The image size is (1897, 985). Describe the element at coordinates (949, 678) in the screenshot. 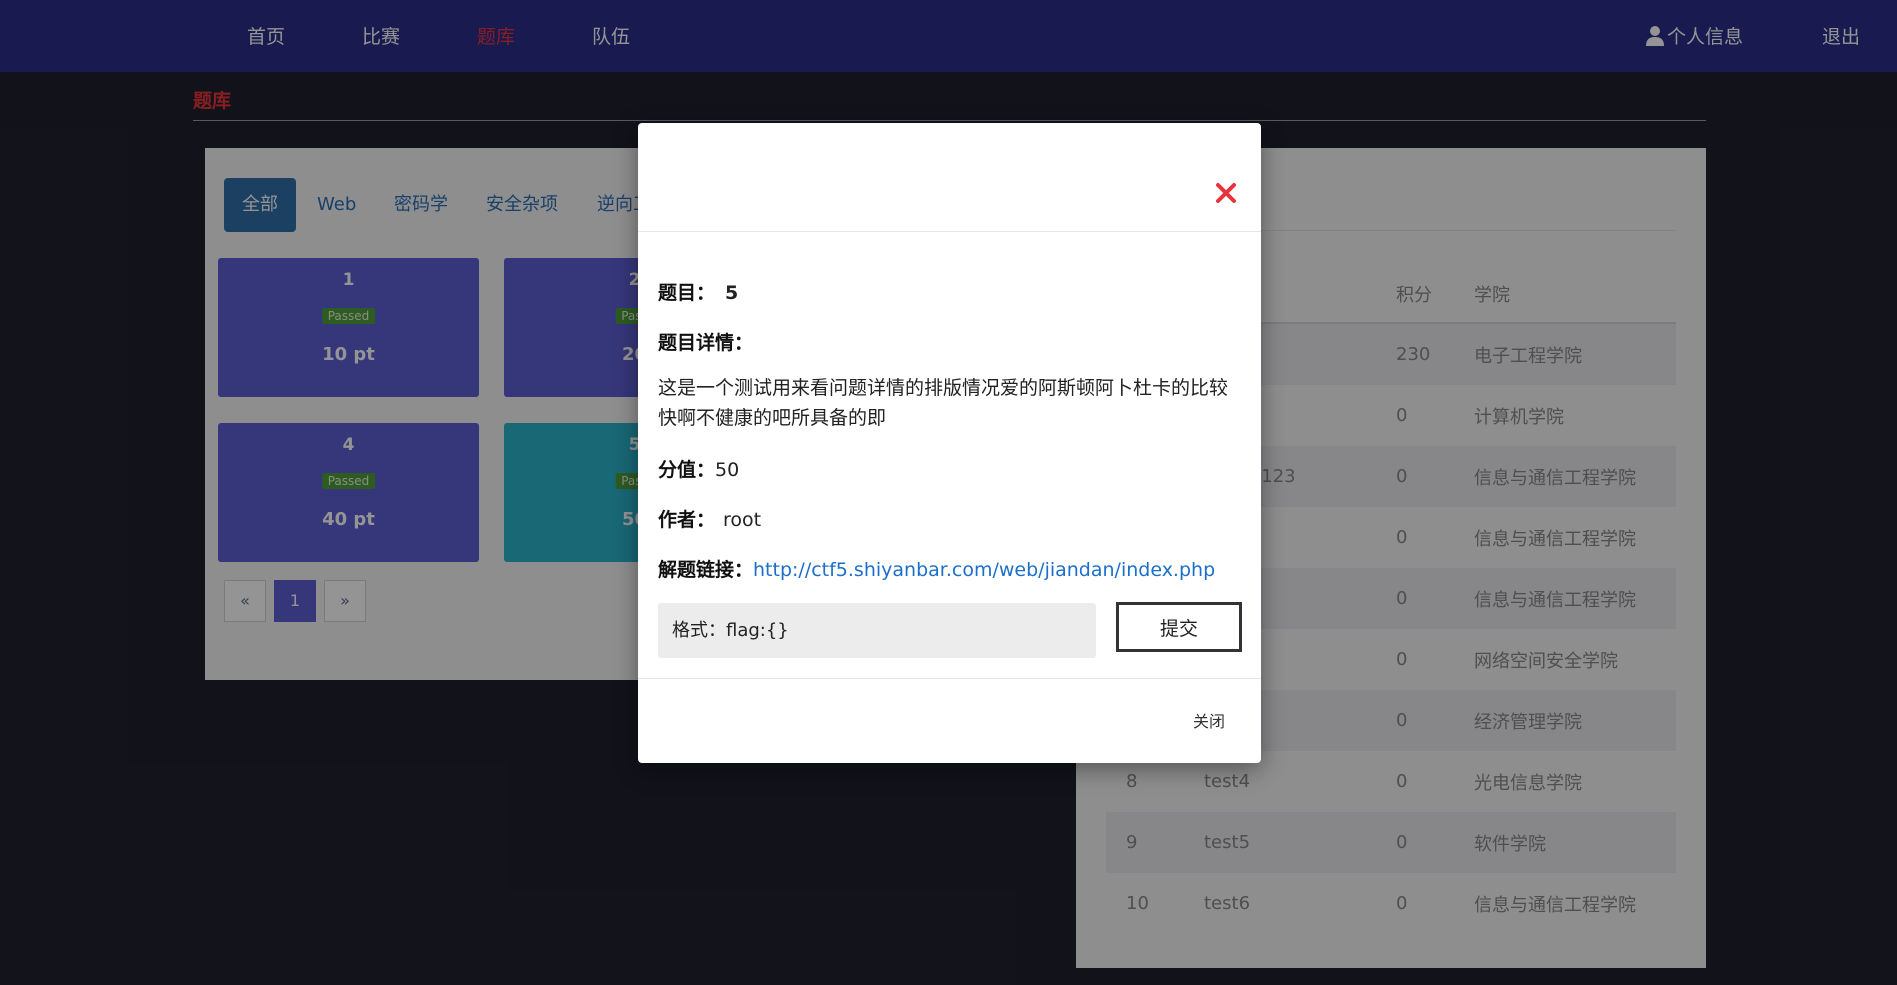

I see `modal-footer-divider` at that location.